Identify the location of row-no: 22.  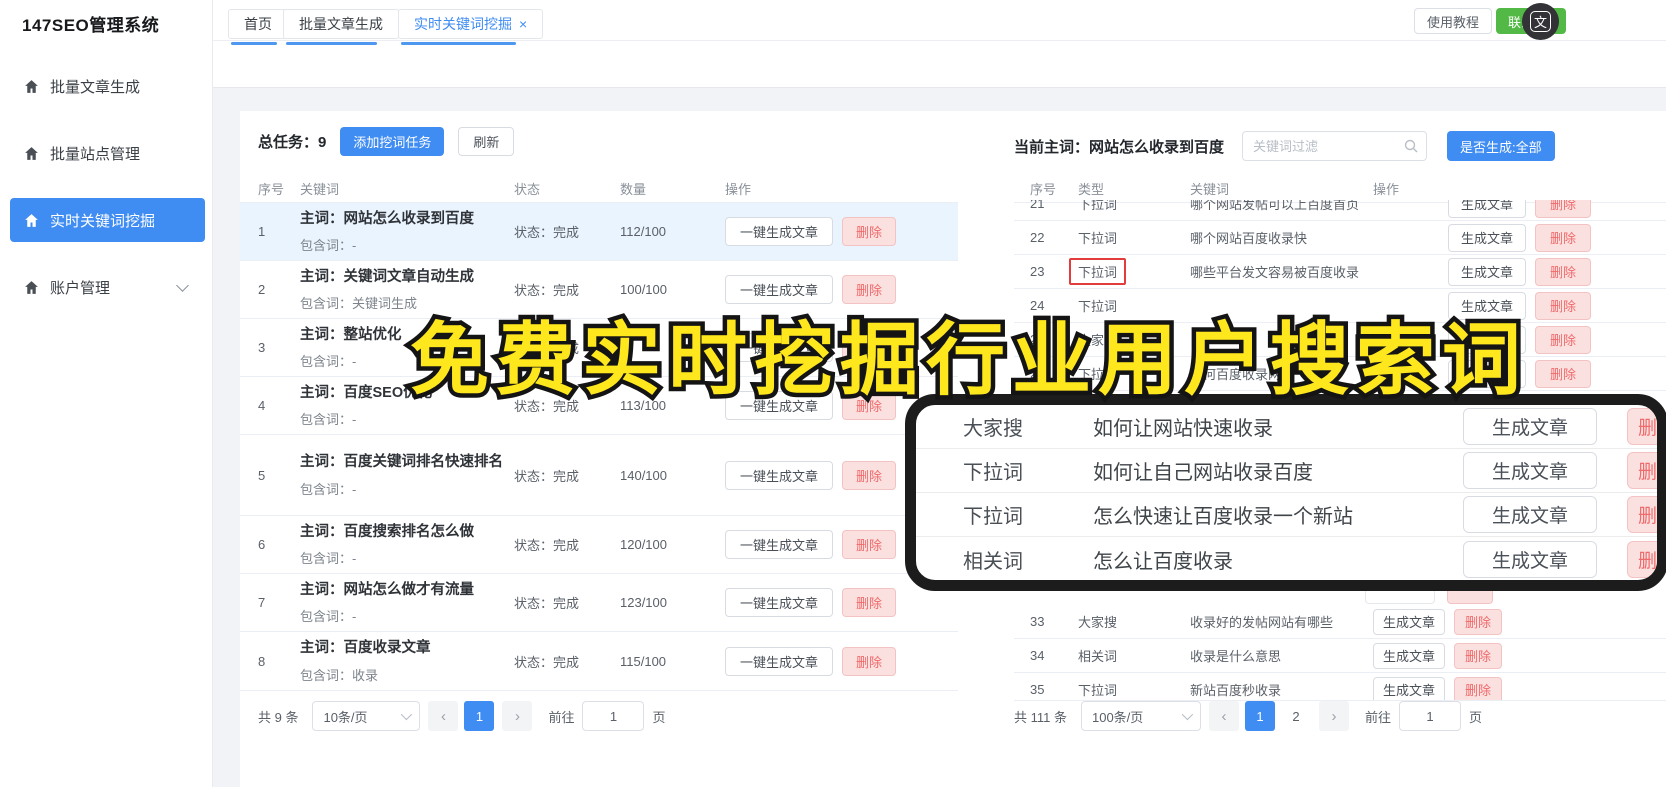
(1037, 237).